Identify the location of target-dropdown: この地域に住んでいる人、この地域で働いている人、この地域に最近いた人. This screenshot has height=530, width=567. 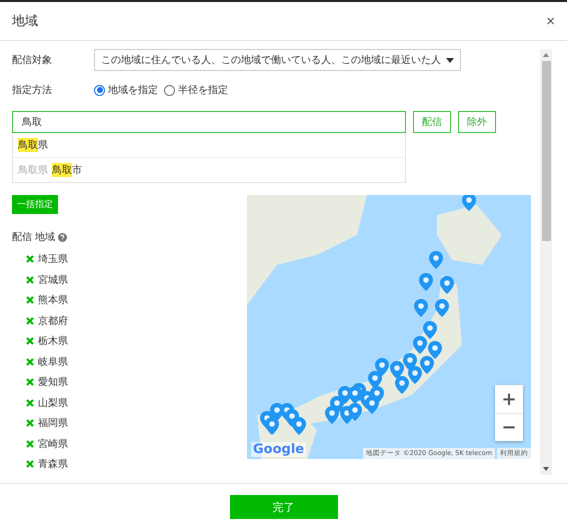
(277, 60).